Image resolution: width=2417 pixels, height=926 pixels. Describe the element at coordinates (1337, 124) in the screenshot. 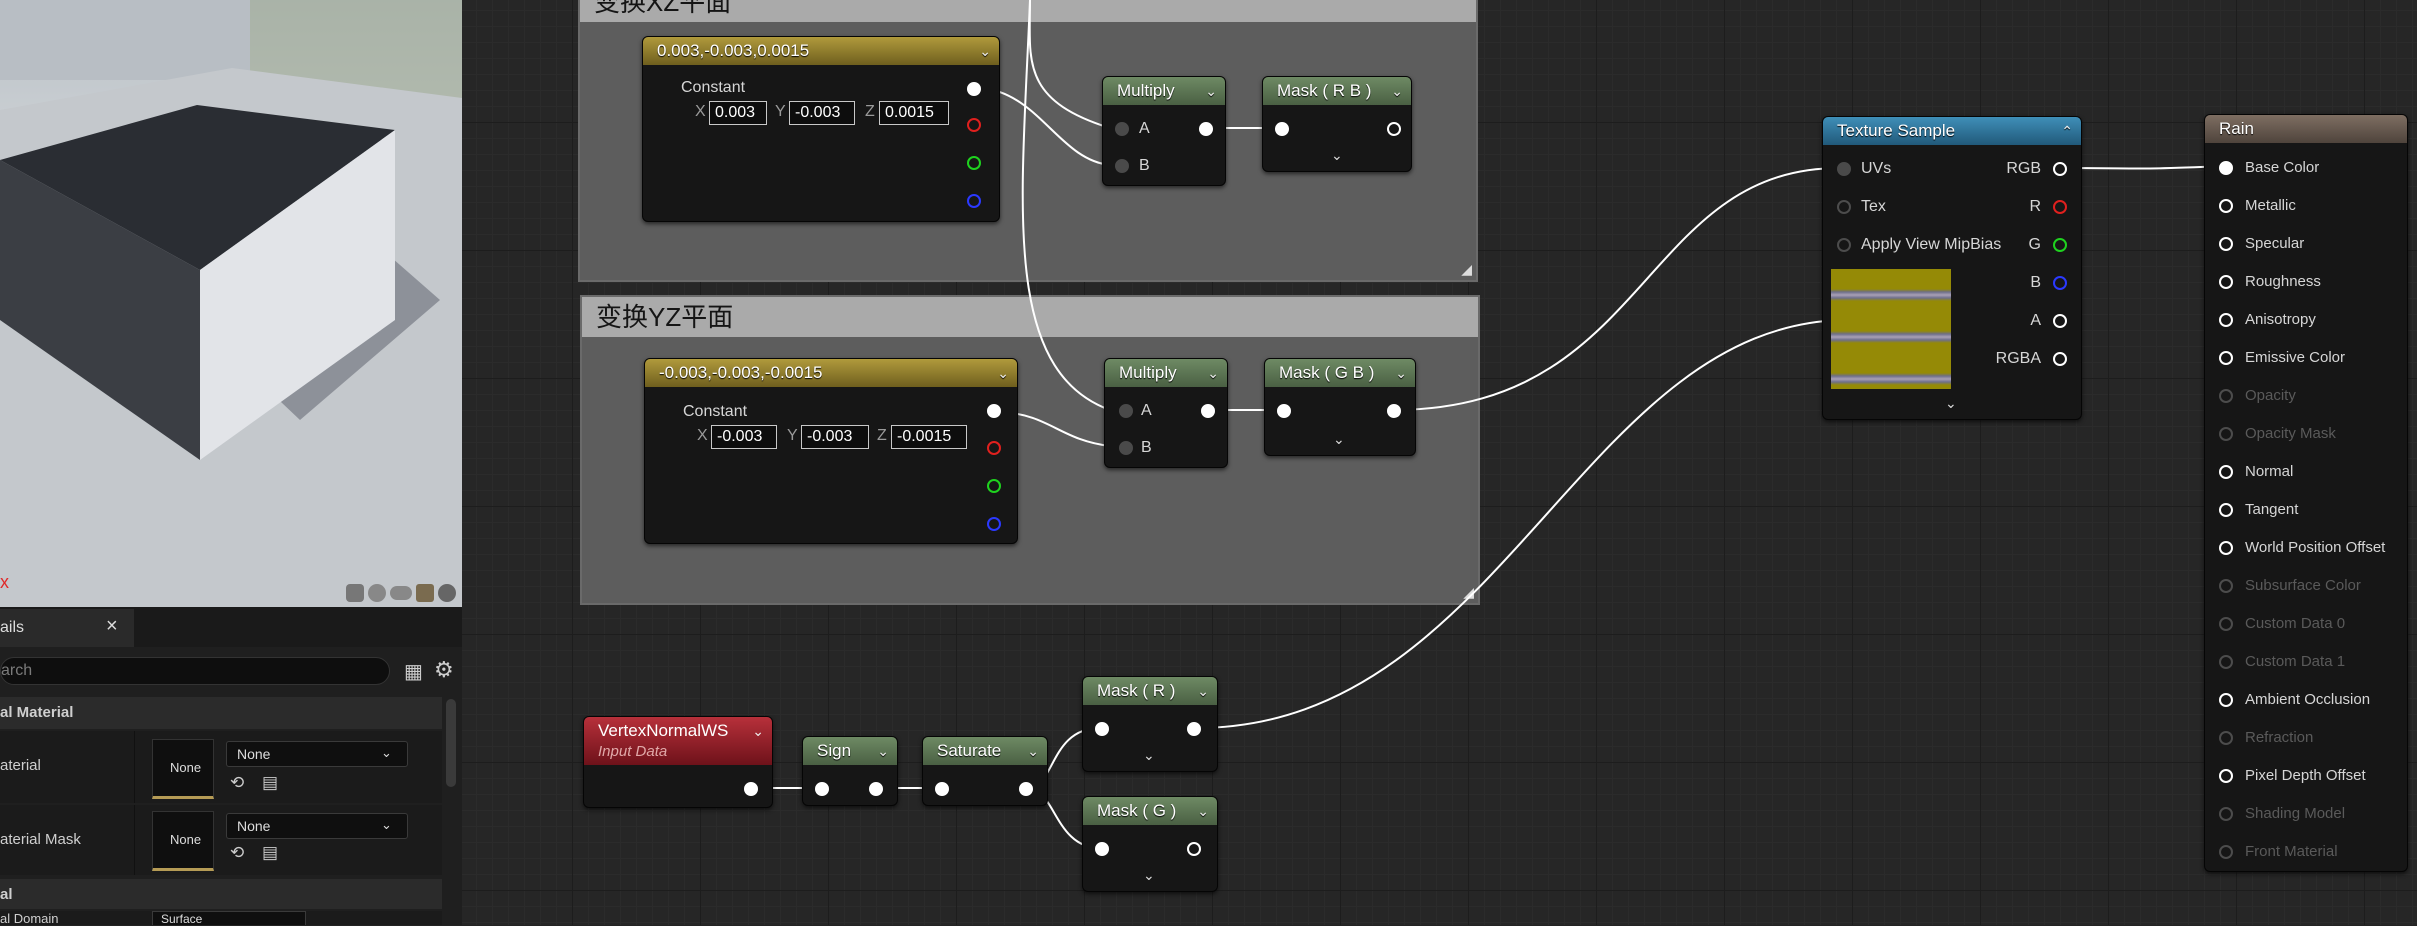

I see `component-mask-node-rb: Mask ( R B ) ⌄ ⌄` at that location.